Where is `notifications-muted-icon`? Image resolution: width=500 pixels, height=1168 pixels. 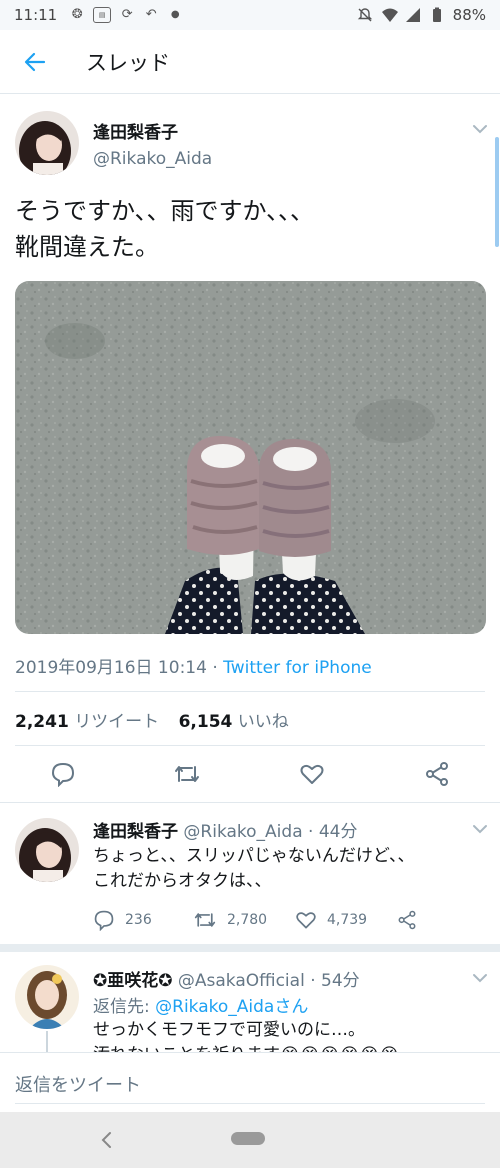
notifications-muted-icon is located at coordinates (365, 15).